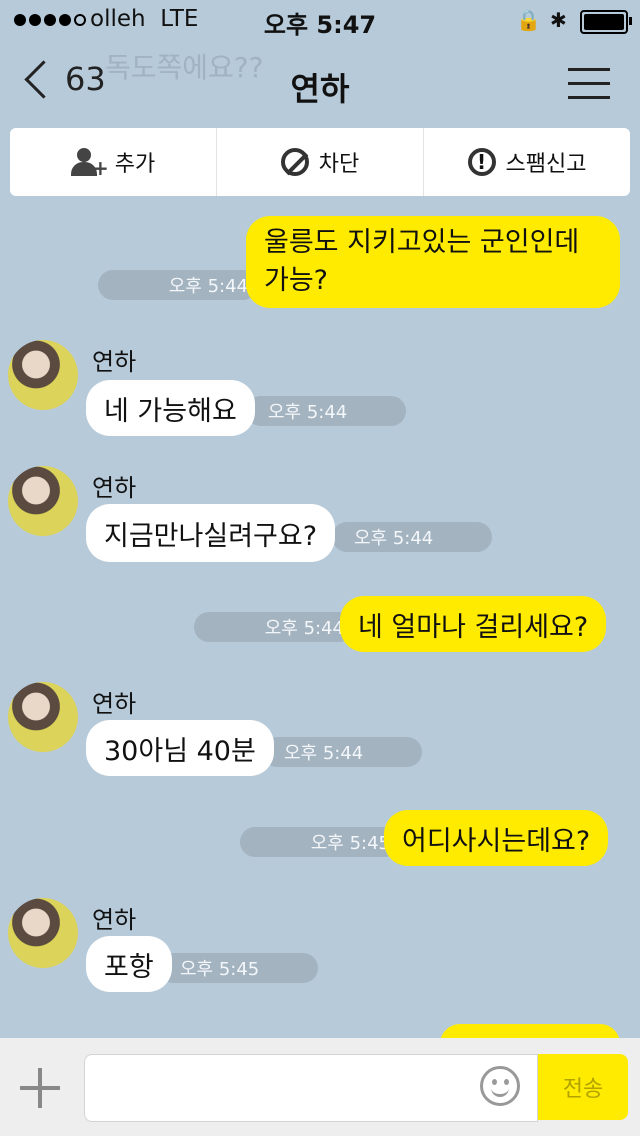 This screenshot has width=640, height=1136. Describe the element at coordinates (89, 164) in the screenshot. I see `add-friend-icon: +` at that location.